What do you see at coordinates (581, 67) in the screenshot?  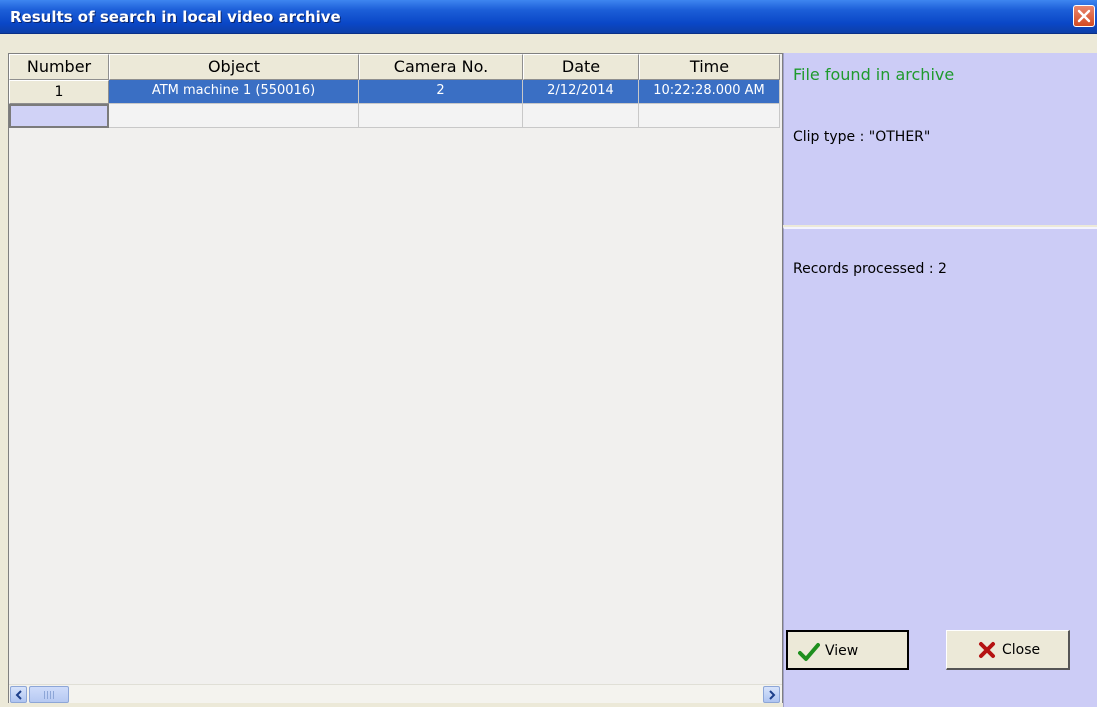 I see `column-header-date: Date` at bounding box center [581, 67].